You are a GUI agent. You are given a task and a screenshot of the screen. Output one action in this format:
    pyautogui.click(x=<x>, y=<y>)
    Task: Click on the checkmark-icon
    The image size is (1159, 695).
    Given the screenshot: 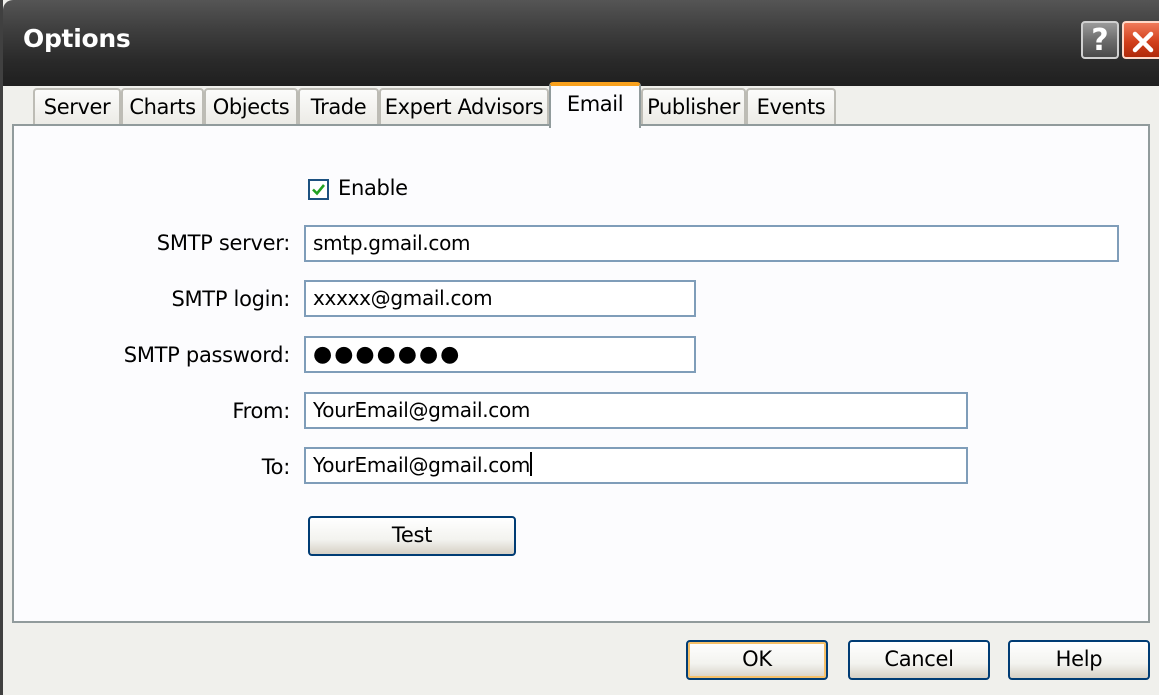 What is the action you would take?
    pyautogui.click(x=319, y=190)
    